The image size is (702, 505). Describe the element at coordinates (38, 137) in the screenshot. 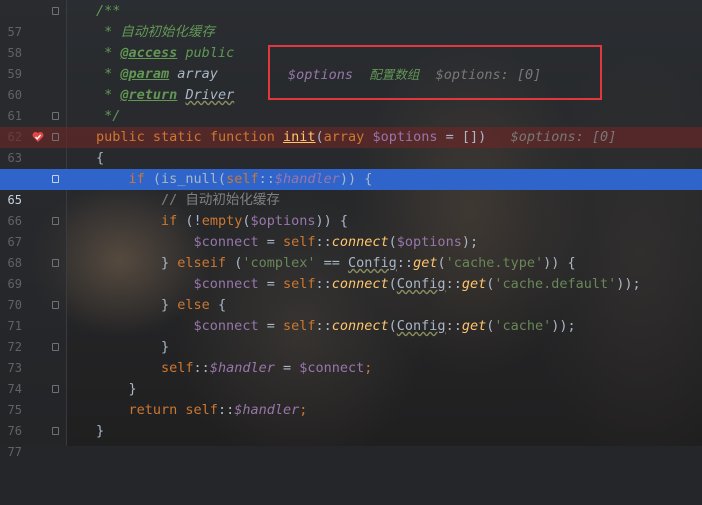

I see `breakpoint-heart-icon` at that location.